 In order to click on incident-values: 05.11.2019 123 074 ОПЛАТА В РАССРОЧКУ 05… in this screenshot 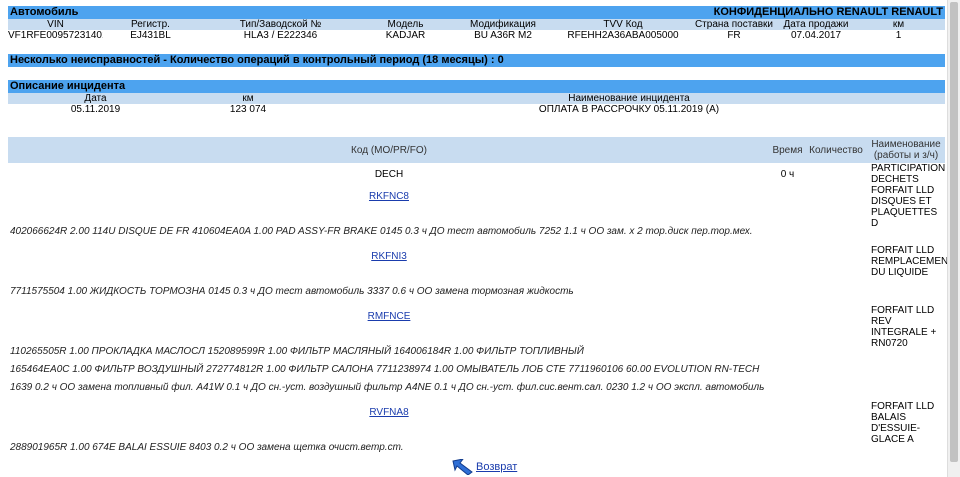, I will do `click(476, 110)`.